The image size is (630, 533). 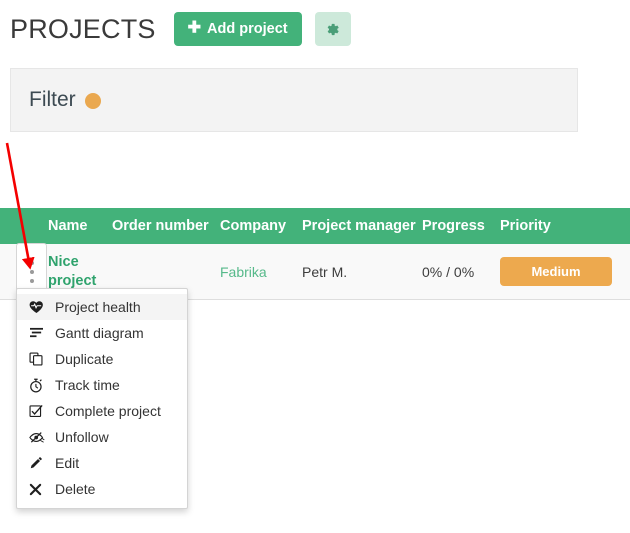 I want to click on column-header-company: Company, so click(x=261, y=226).